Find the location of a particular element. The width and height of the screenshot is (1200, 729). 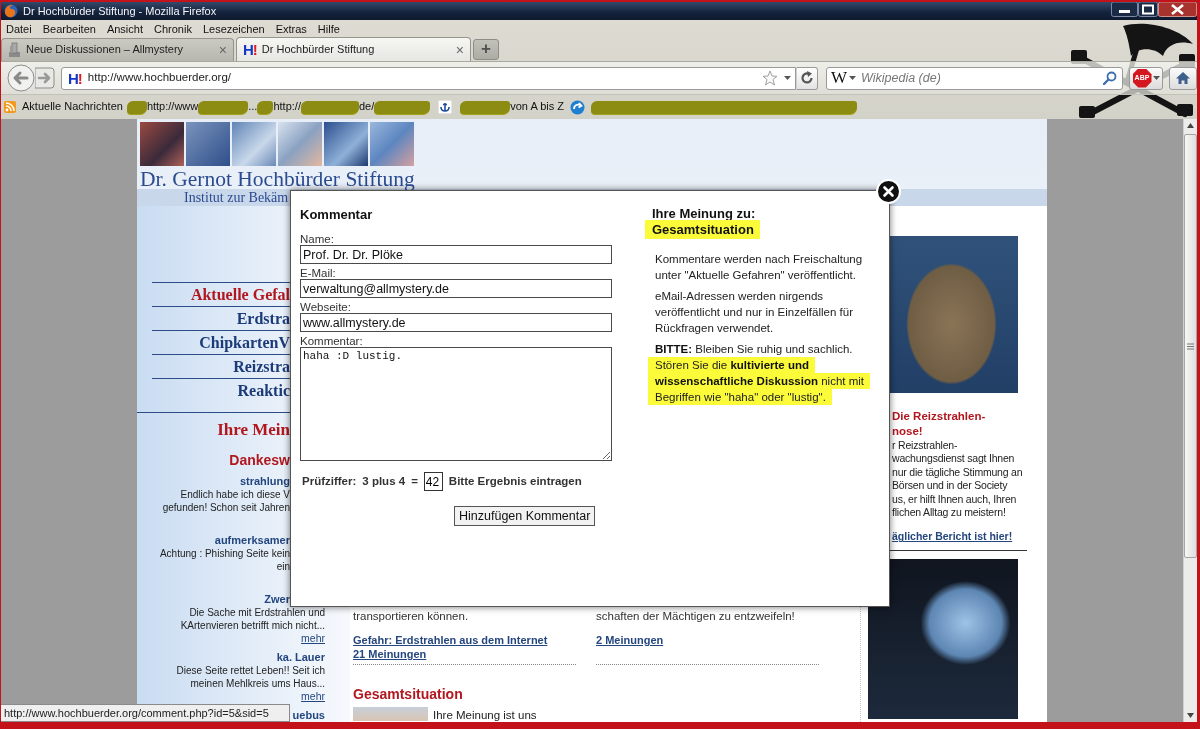

status-bar: http://www.hochbuerder.org/comment.php?id=5&sid=5 is located at coordinates (145, 713).